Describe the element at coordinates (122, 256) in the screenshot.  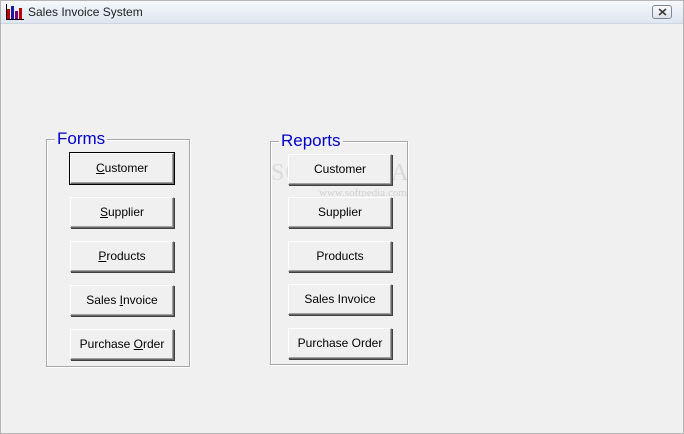
I see `forms-products-button: Products` at that location.